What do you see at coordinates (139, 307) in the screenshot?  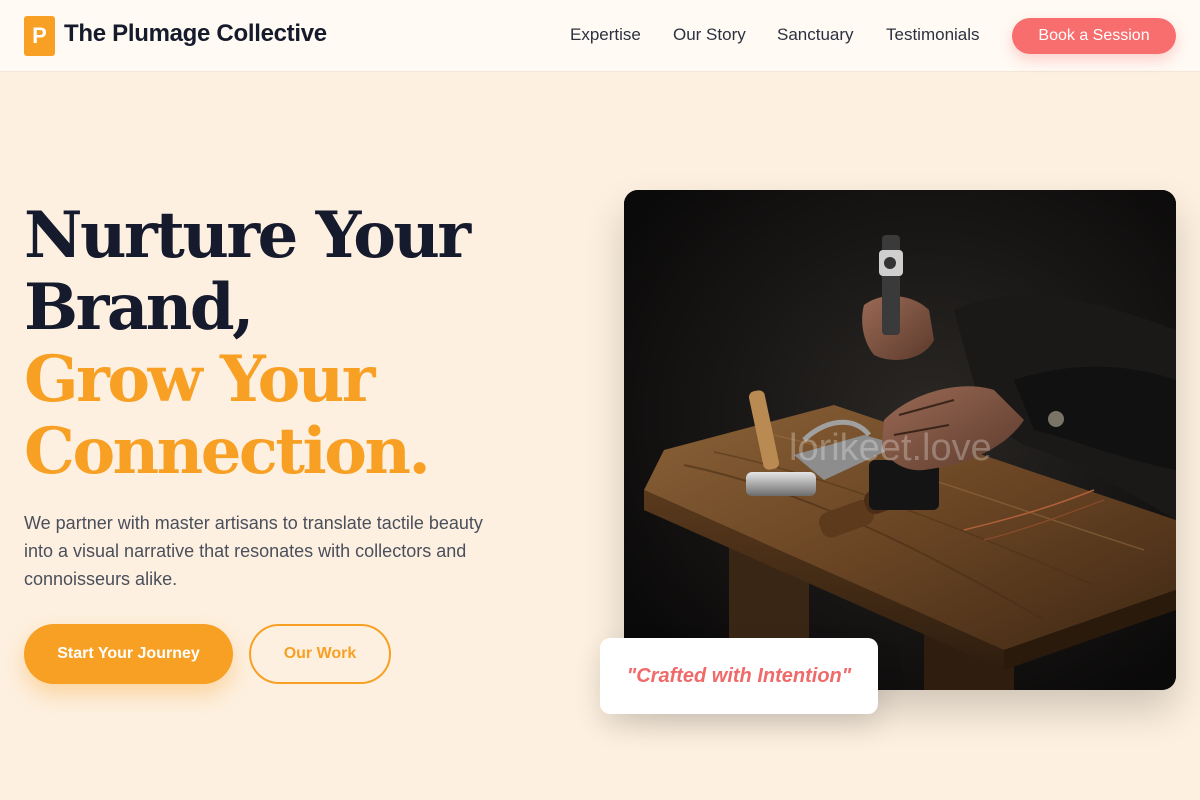 I see `headline-line: Brand,` at bounding box center [139, 307].